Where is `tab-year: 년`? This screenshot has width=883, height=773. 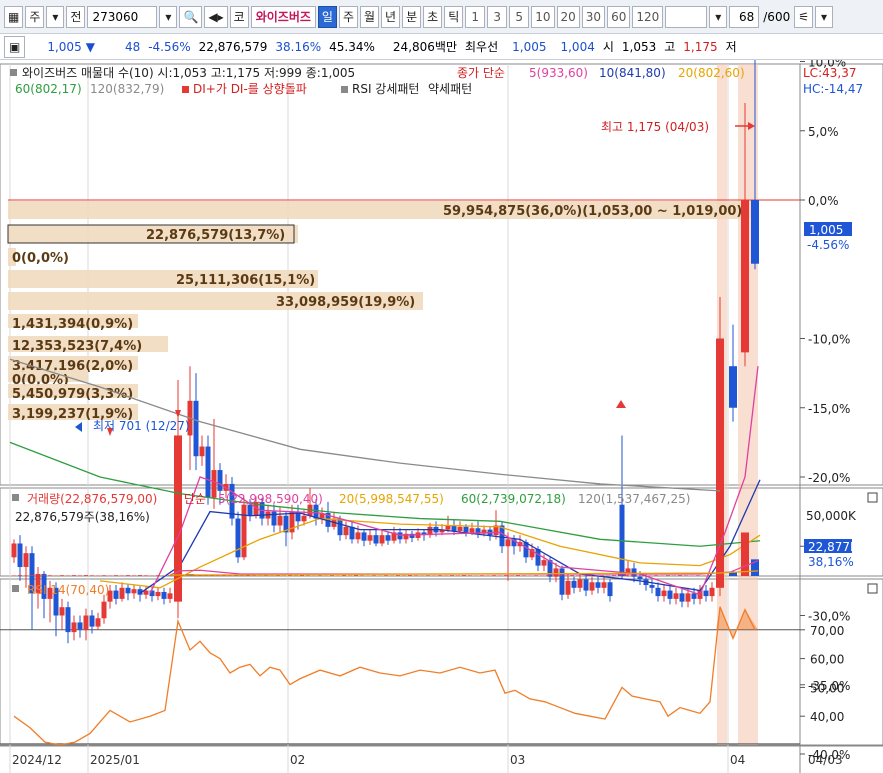 tab-year: 년 is located at coordinates (391, 16).